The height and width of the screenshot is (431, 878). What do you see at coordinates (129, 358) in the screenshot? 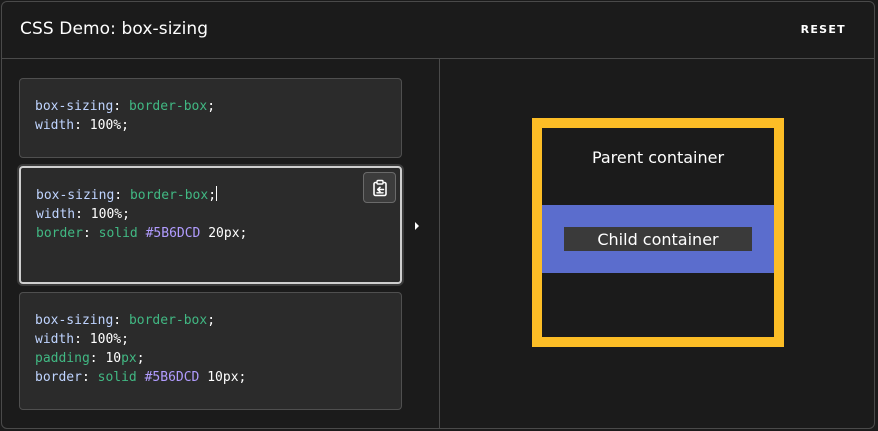
I see `code-unit: px` at bounding box center [129, 358].